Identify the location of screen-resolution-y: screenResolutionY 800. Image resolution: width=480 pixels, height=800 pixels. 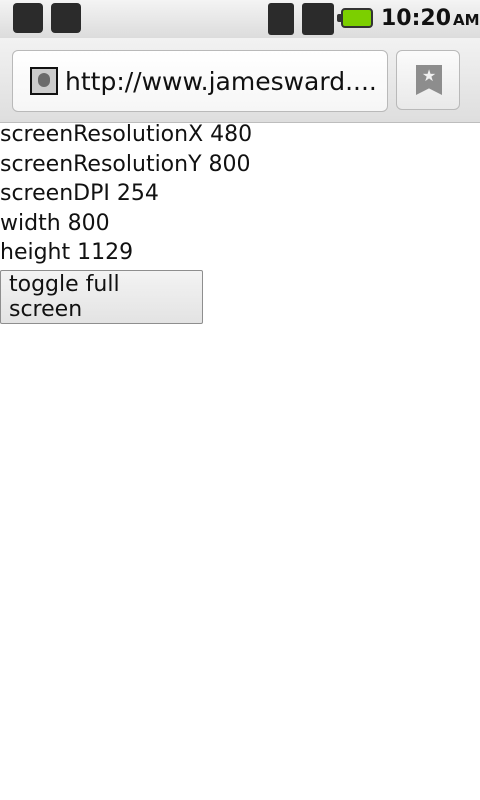
(125, 164).